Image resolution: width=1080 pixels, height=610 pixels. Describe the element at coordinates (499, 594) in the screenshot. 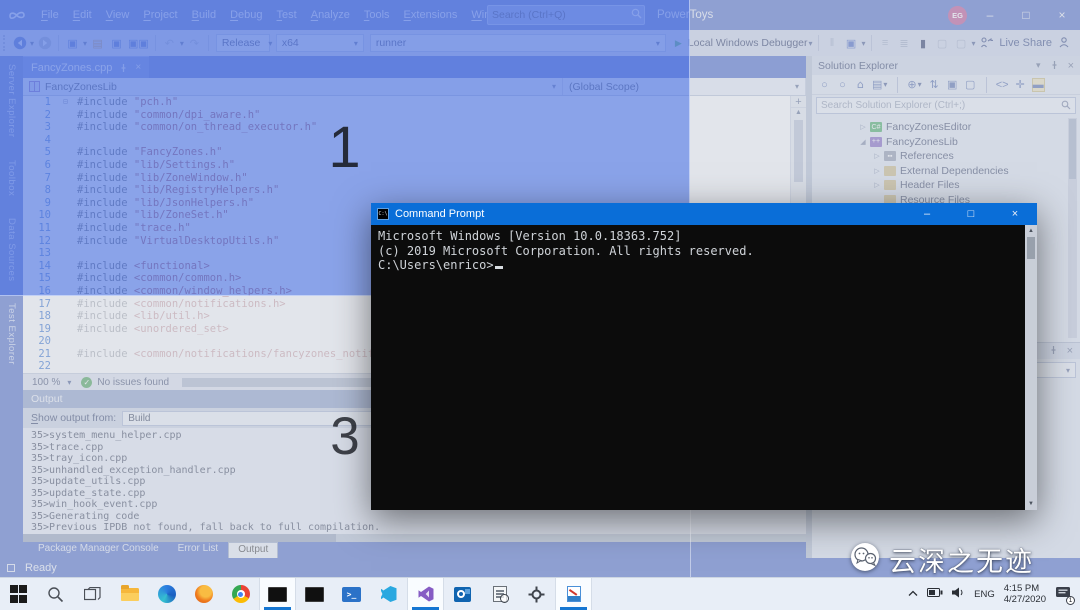

I see `taskbar-docs-reader-icon` at that location.